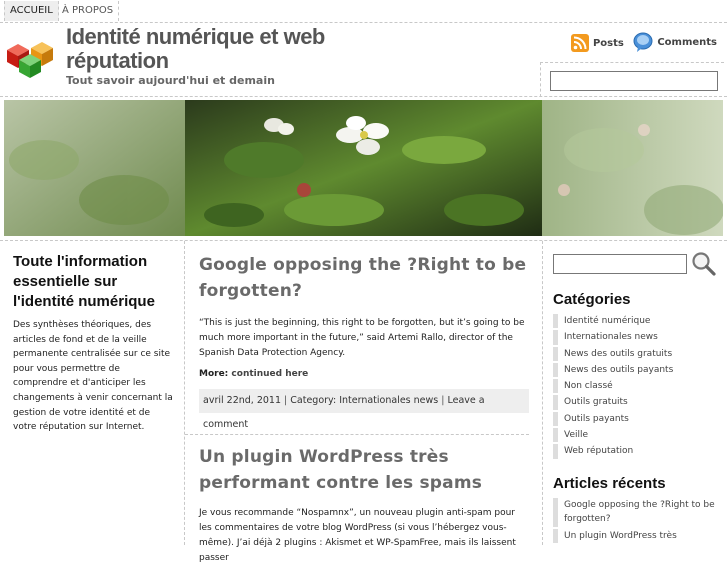 The image size is (727, 566). I want to click on post-category-link: Internationales news, so click(388, 400).